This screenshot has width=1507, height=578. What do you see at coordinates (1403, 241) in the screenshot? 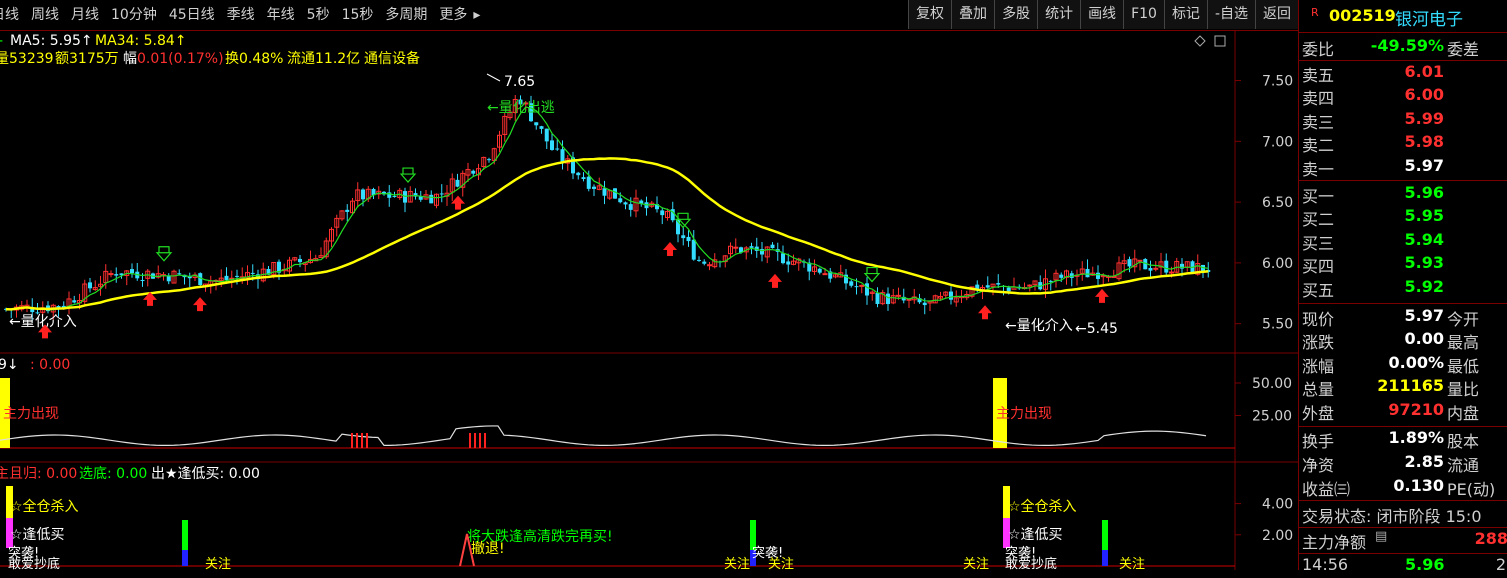
I see `buy-row-3: 买三 5.94` at bounding box center [1403, 241].